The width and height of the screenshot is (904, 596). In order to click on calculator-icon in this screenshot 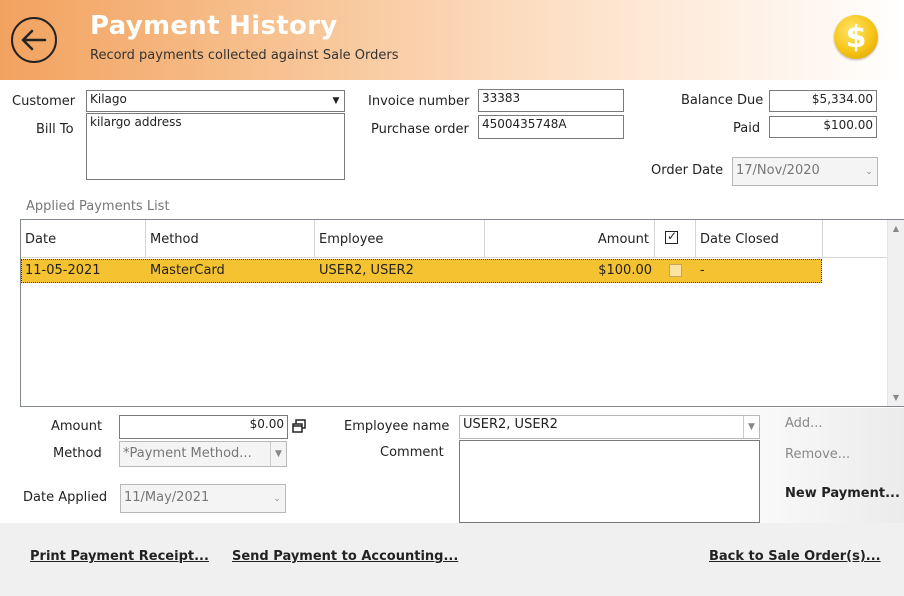, I will do `click(299, 426)`.